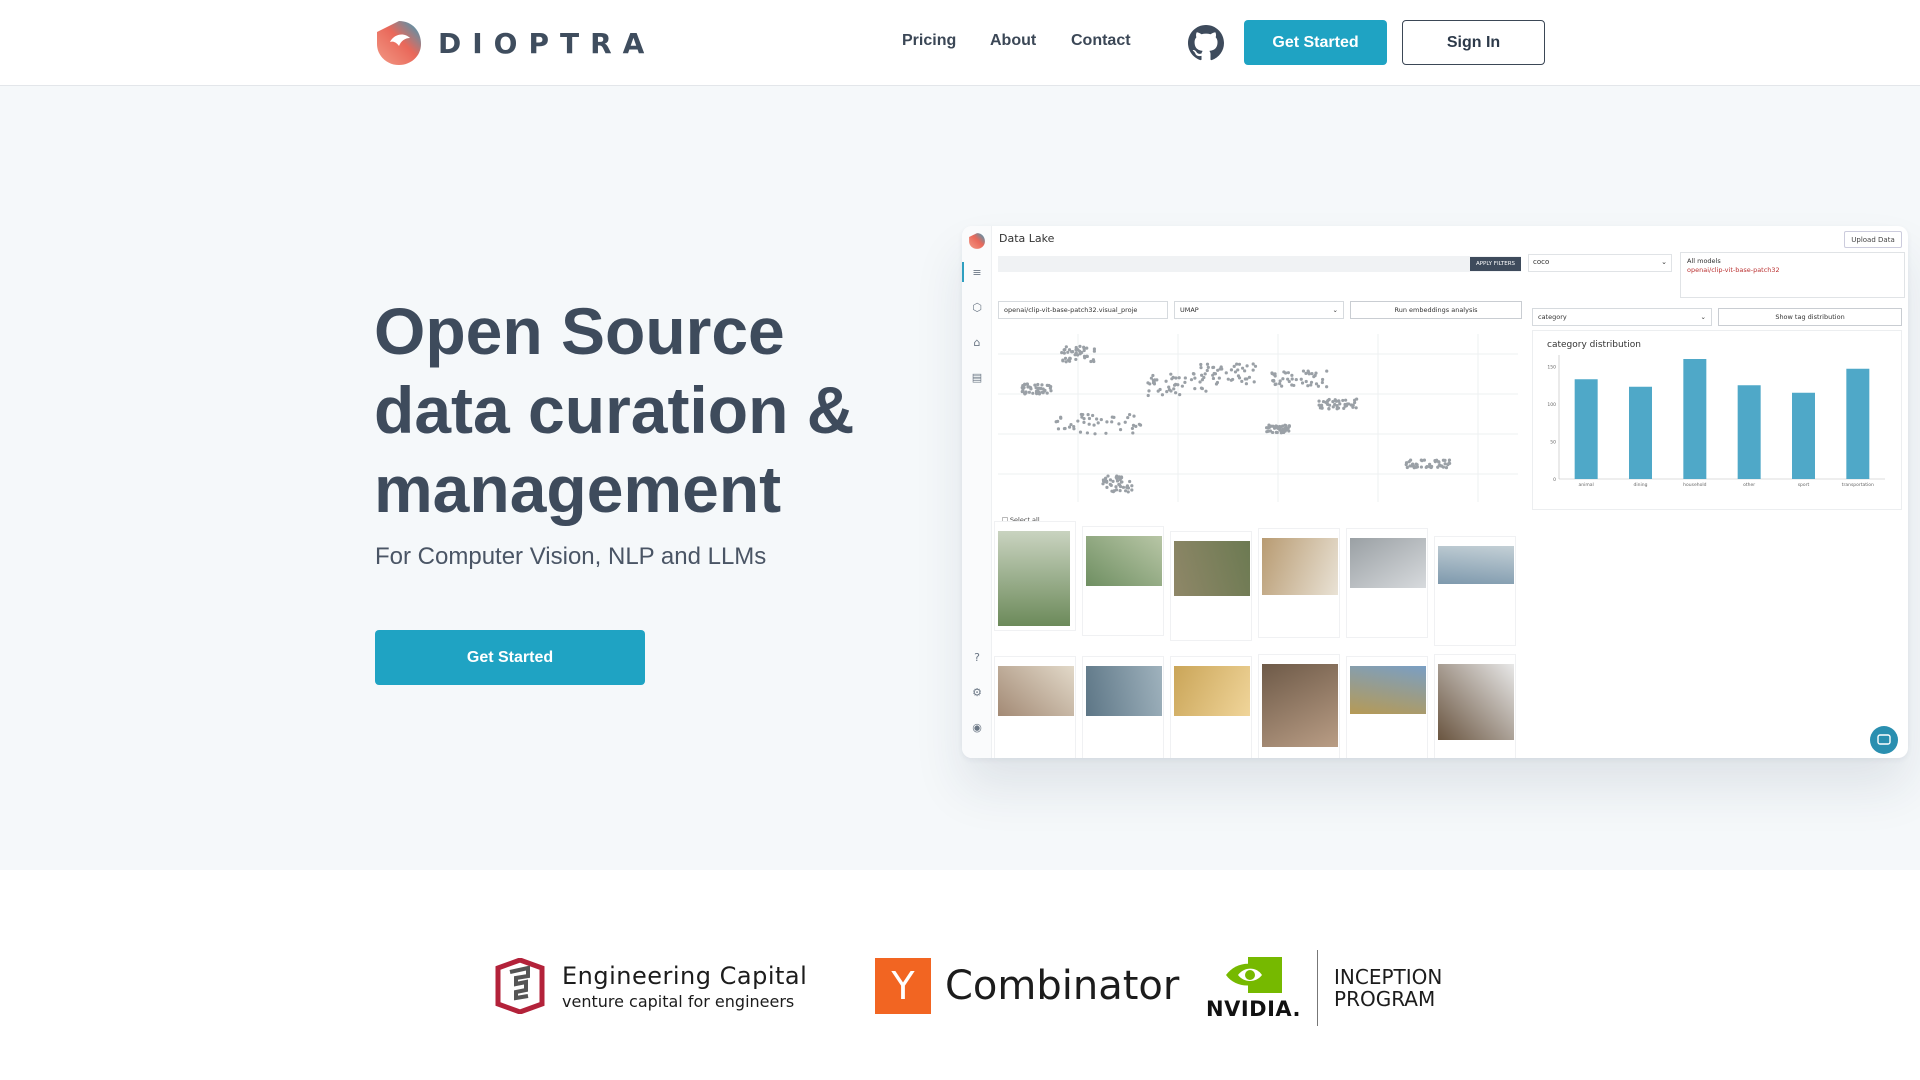 The height and width of the screenshot is (1080, 1920). I want to click on settings-icon: ⚙, so click(977, 693).